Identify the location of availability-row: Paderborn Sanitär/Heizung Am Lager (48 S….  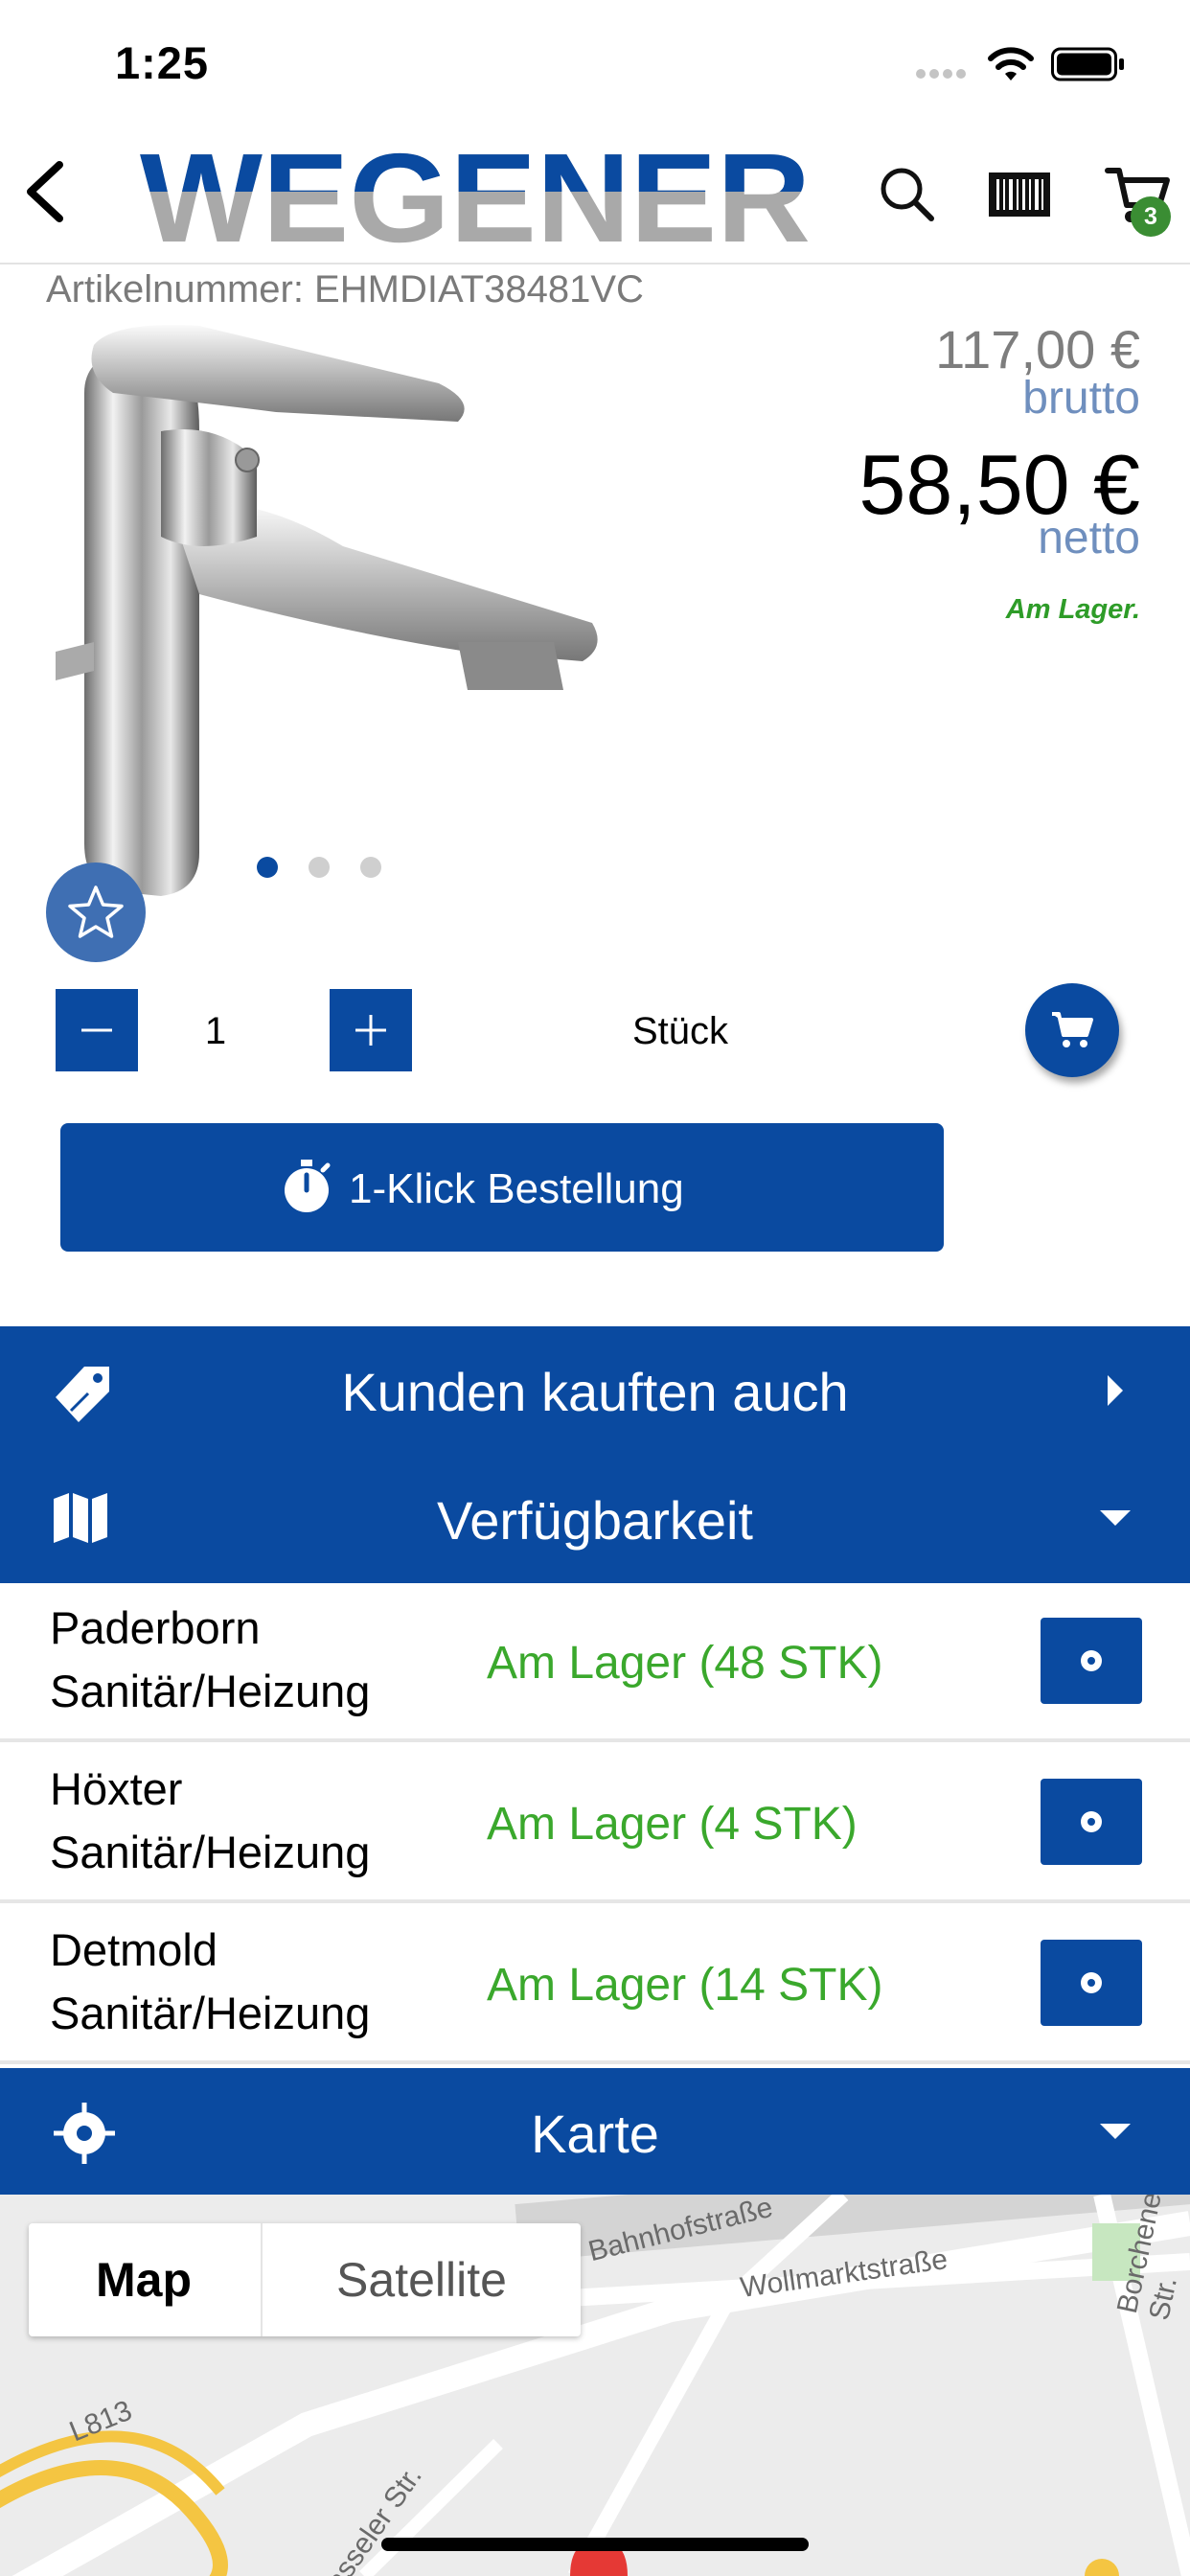
(595, 1662).